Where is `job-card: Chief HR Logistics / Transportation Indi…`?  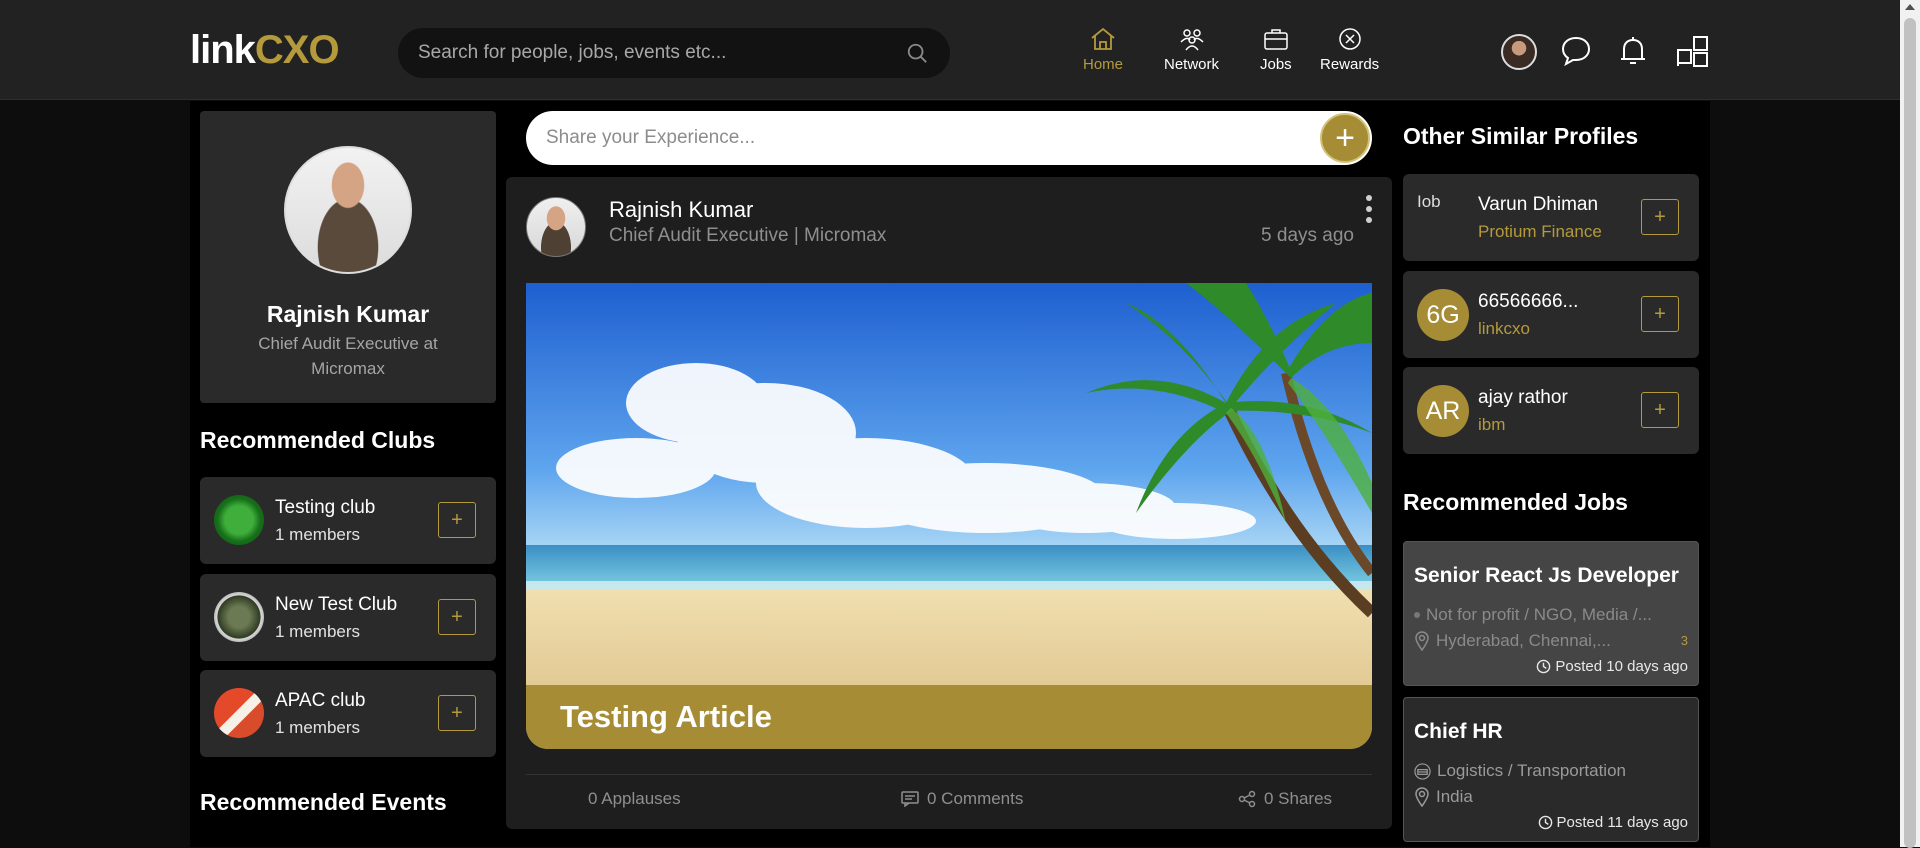 job-card: Chief HR Logistics / Transportation Indi… is located at coordinates (1551, 769).